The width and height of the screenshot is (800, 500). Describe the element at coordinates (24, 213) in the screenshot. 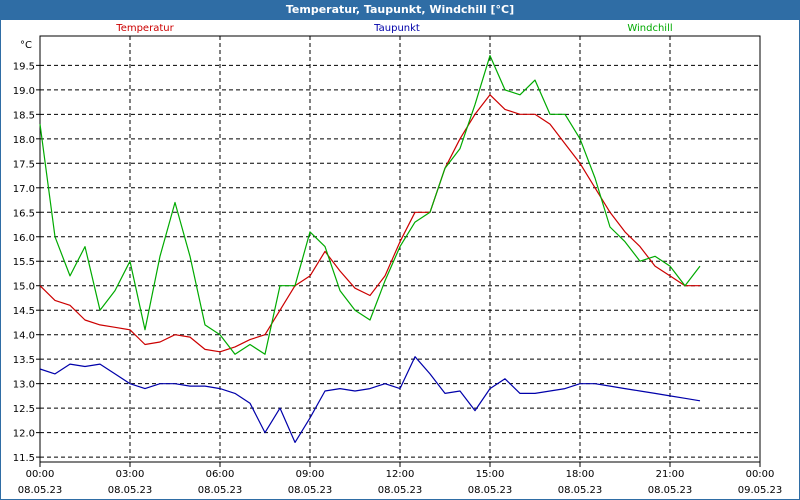

I see `y-tick-label: 16.5` at that location.